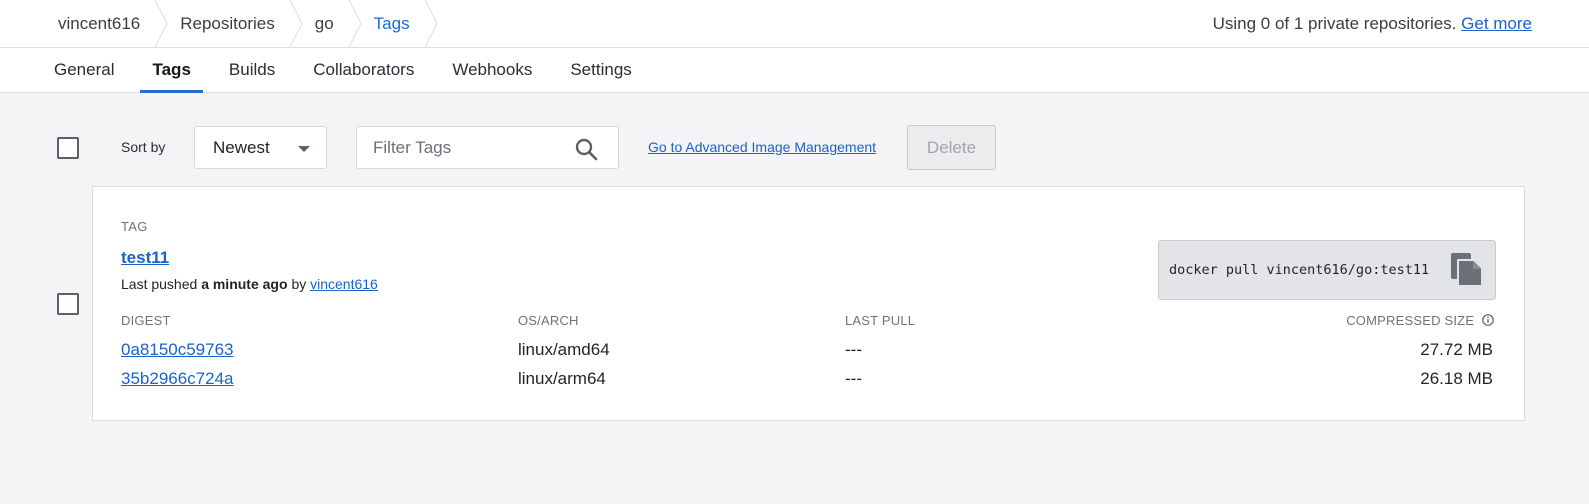 This screenshot has width=1589, height=504. Describe the element at coordinates (344, 284) in the screenshot. I see `pushed-by-user-link: vincent616` at that location.